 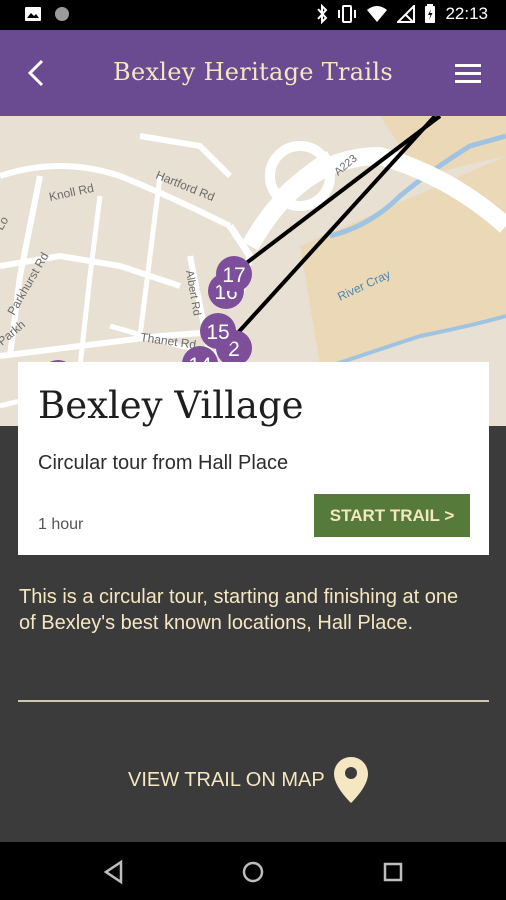 I want to click on view-trail-on-map-button: VIEW TRAIL ON MAP, so click(x=248, y=780).